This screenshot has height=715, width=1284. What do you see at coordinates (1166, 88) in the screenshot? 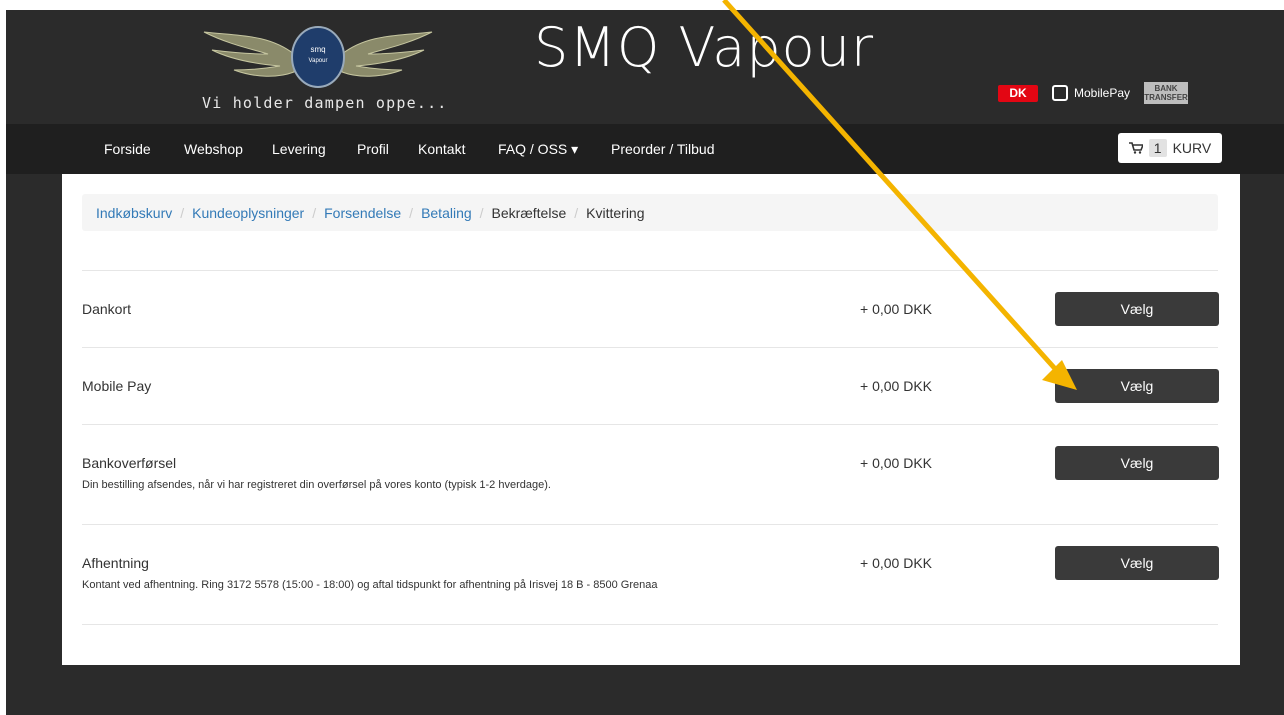
I see `bank-logo-line1: BANK` at bounding box center [1166, 88].